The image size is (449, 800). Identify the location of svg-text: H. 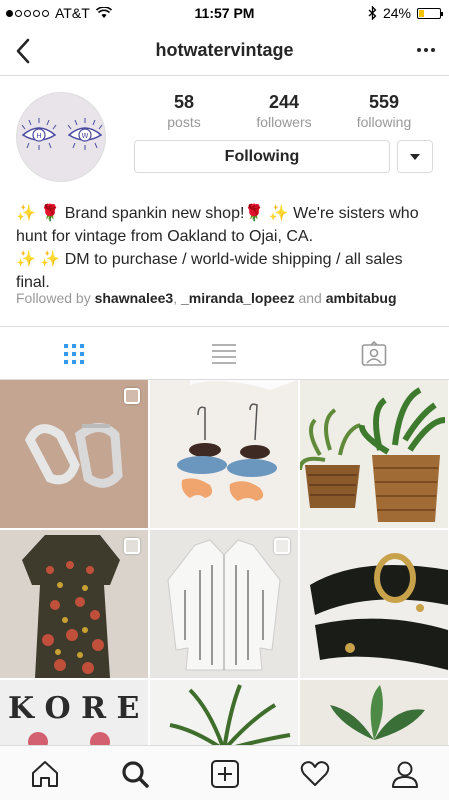
(38, 136).